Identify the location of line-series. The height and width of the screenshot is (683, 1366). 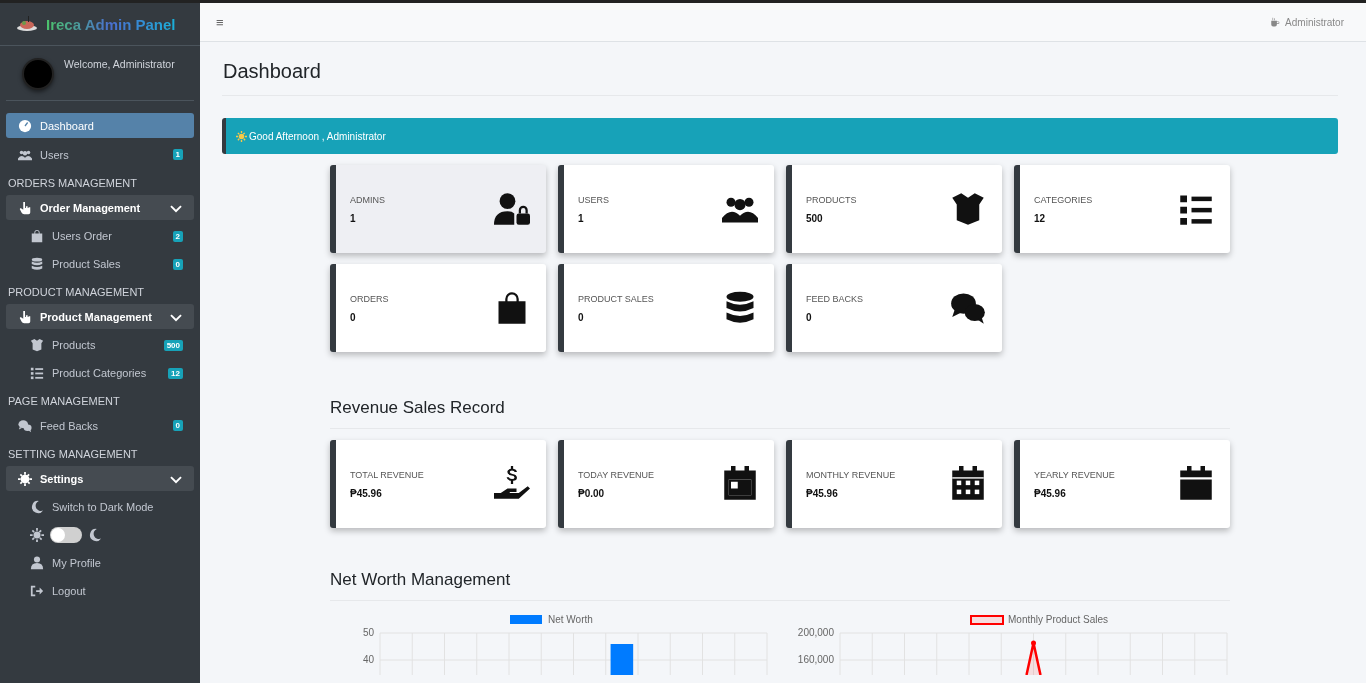
(1033, 657).